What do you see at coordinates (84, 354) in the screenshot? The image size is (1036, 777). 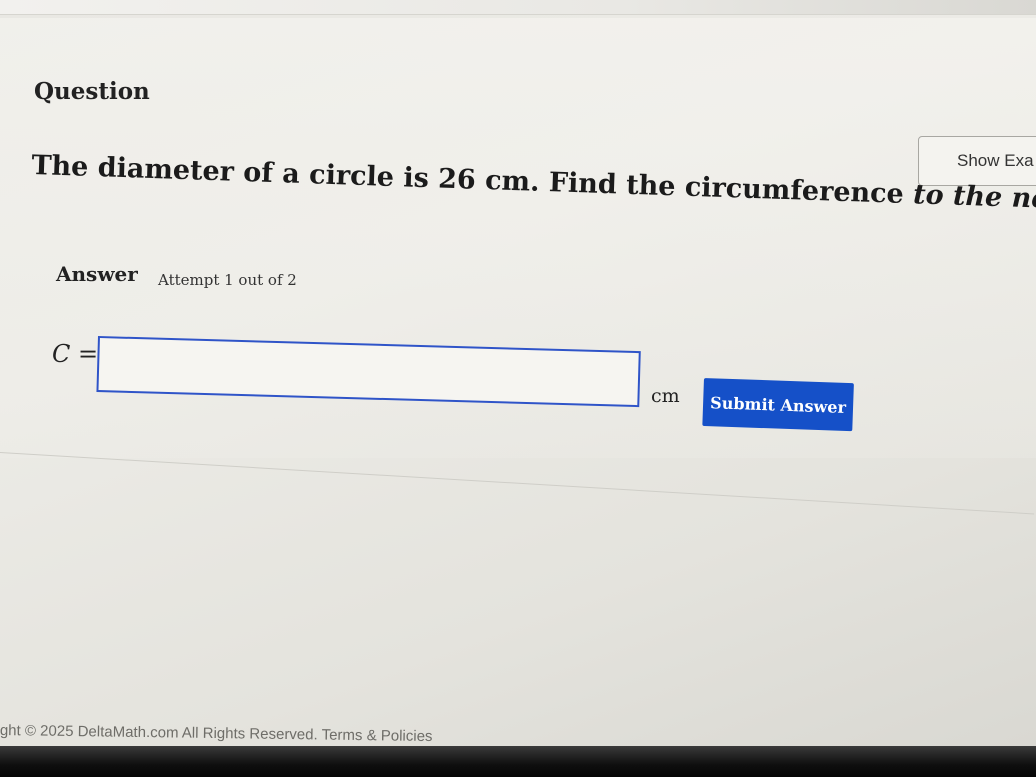 I see `equation-equals: =` at bounding box center [84, 354].